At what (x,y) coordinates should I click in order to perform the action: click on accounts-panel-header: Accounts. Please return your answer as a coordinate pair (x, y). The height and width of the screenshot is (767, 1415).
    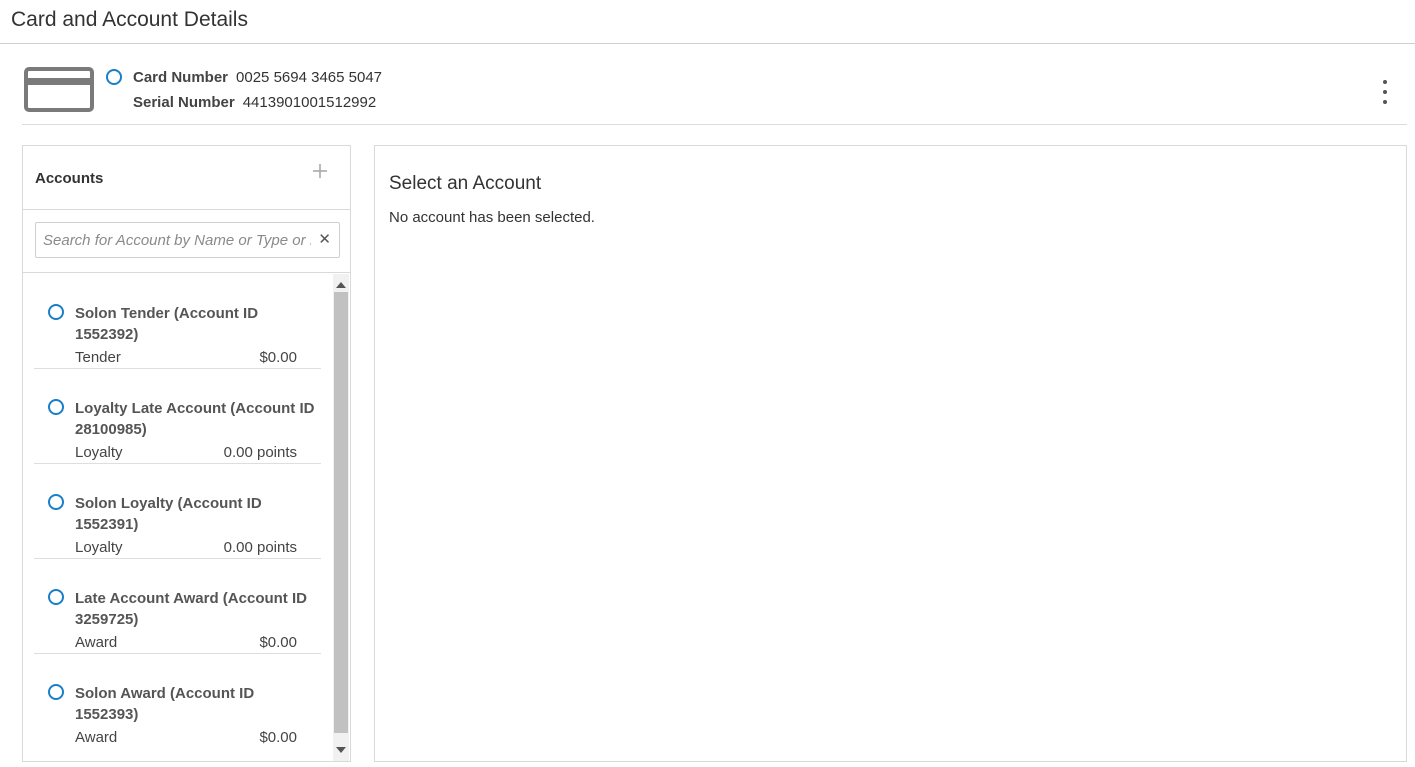
    Looking at the image, I should click on (186, 178).